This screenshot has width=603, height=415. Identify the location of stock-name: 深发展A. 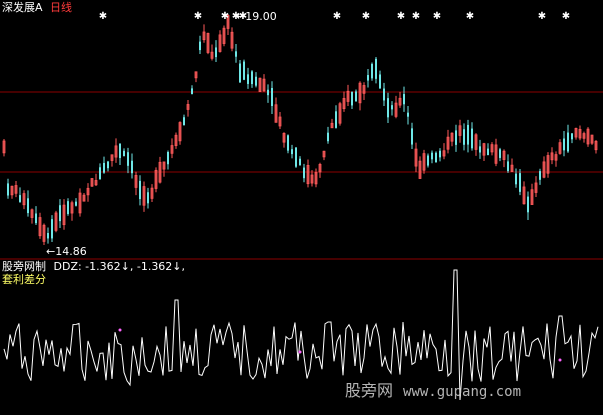
(22, 7).